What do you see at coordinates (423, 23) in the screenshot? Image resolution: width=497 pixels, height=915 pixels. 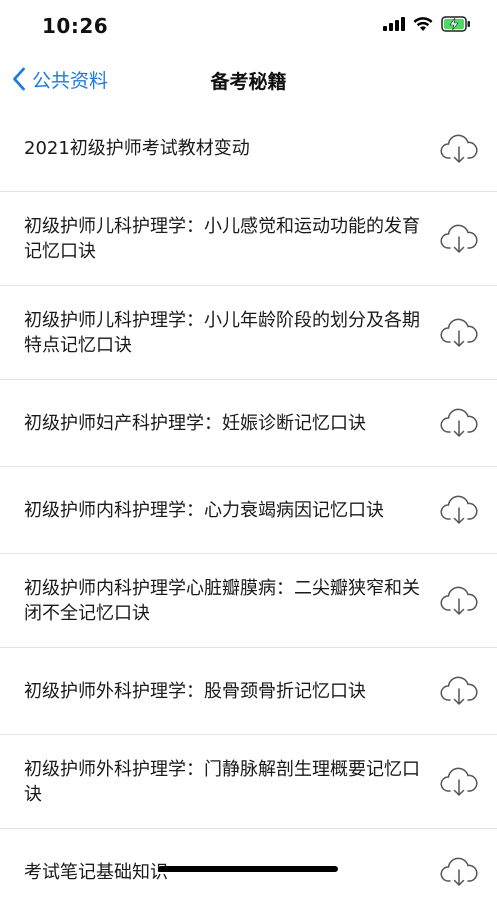 I see `wifi-icon` at bounding box center [423, 23].